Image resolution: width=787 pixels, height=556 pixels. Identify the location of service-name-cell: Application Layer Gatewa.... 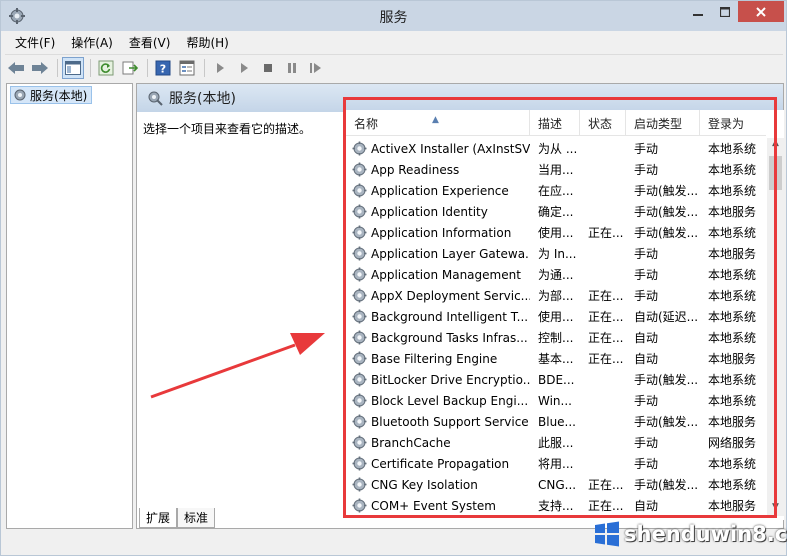
(438, 253).